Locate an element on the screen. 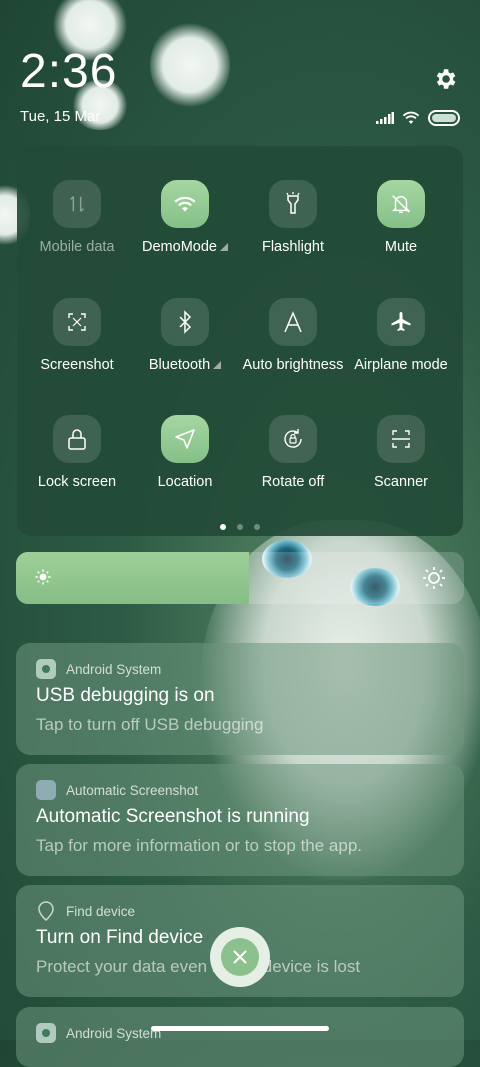 The height and width of the screenshot is (1067, 480). tile-label: Auto brightness is located at coordinates (293, 365).